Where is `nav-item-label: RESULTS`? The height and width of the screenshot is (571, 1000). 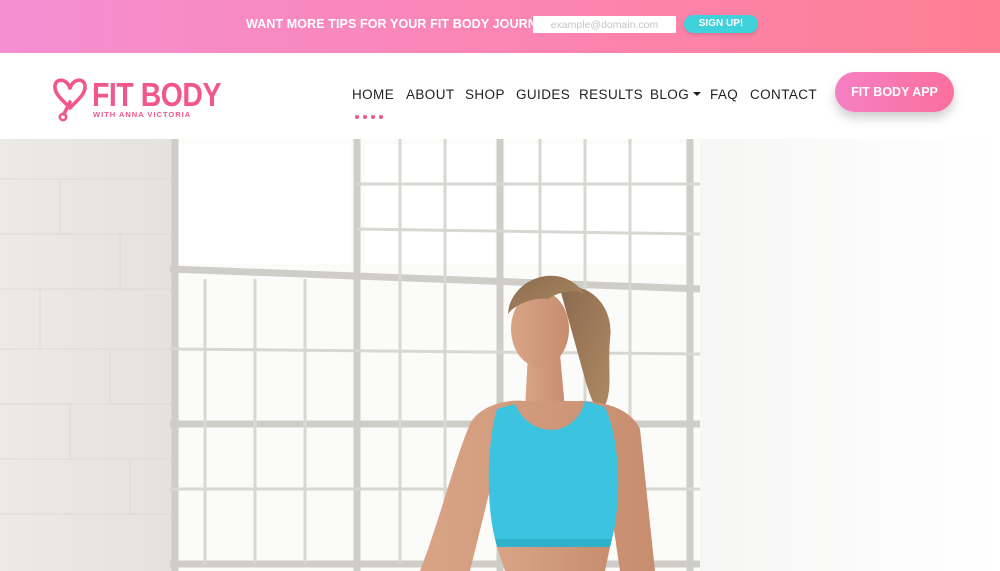
nav-item-label: RESULTS is located at coordinates (611, 94).